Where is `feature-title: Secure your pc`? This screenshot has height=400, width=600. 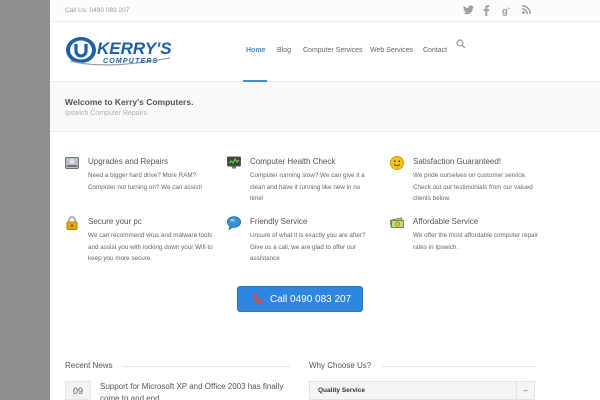 feature-title: Secure your pc is located at coordinates (115, 221).